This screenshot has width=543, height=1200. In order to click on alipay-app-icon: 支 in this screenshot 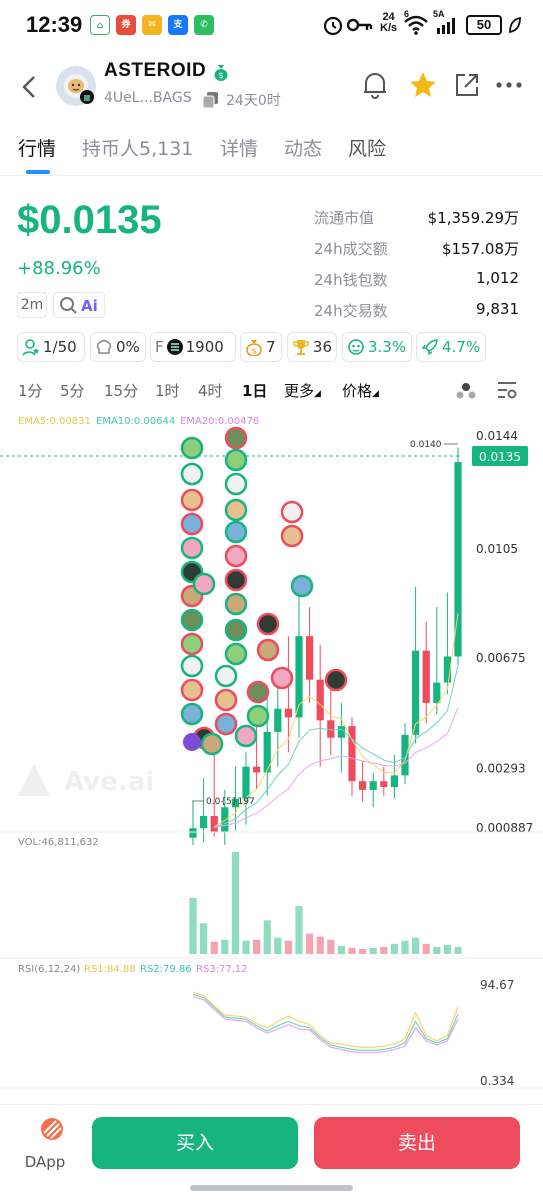, I will do `click(178, 25)`.